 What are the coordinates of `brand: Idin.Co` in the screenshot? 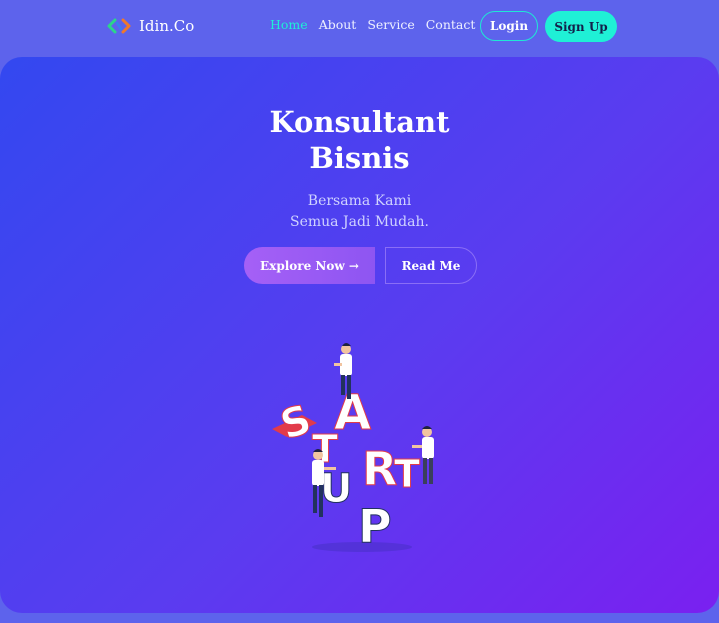 It's located at (150, 26).